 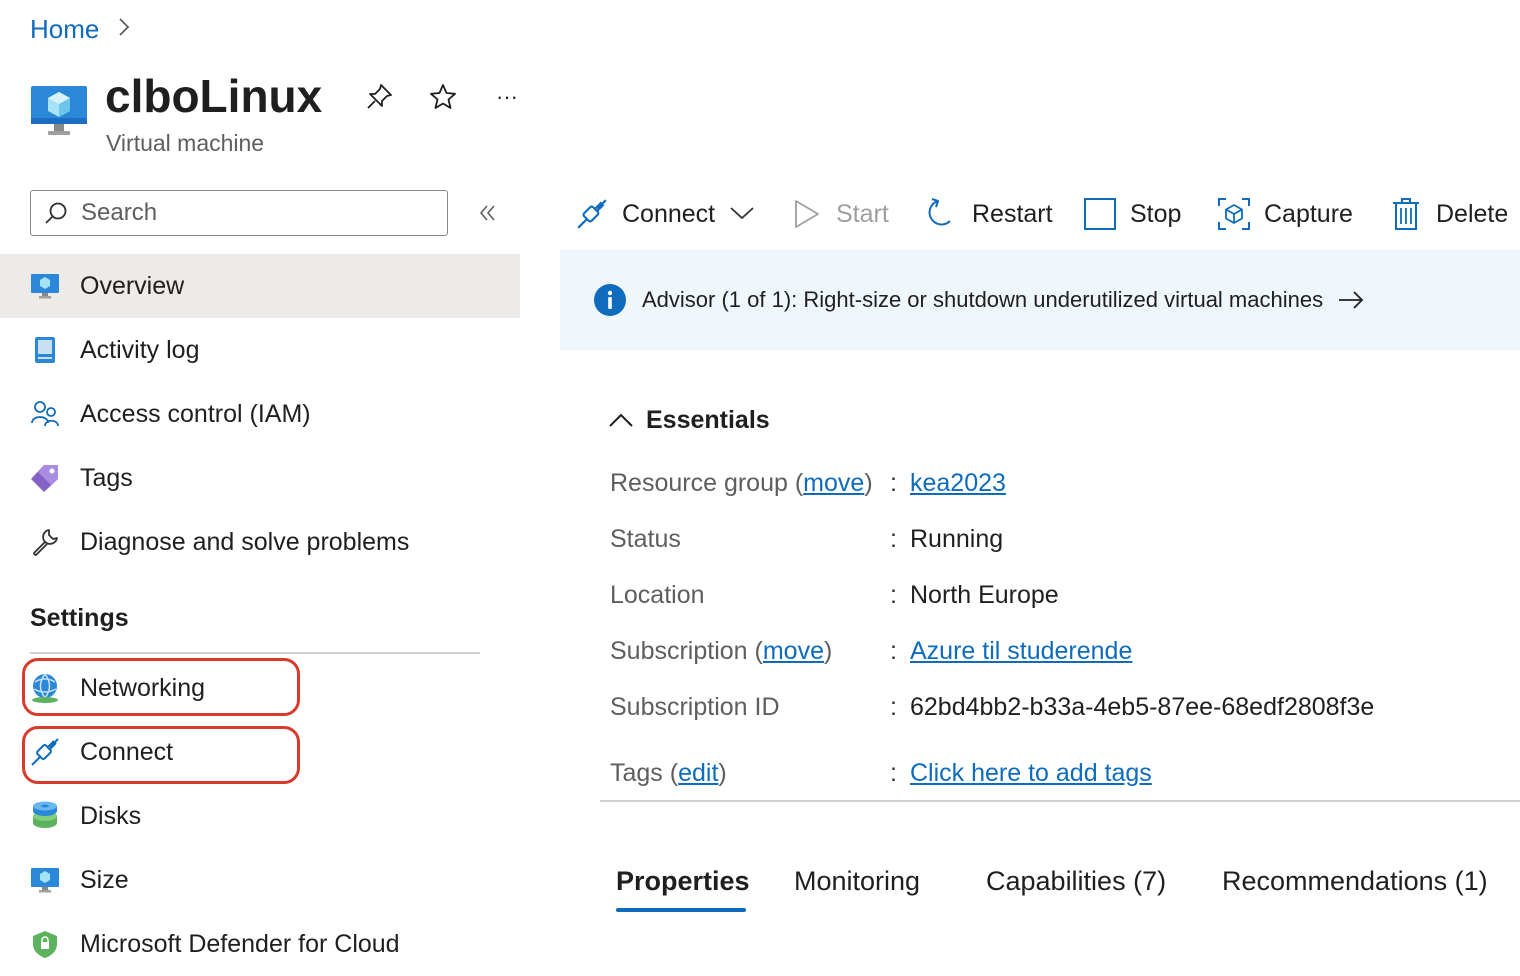 I want to click on double-chevron-left-icon, so click(x=487, y=213).